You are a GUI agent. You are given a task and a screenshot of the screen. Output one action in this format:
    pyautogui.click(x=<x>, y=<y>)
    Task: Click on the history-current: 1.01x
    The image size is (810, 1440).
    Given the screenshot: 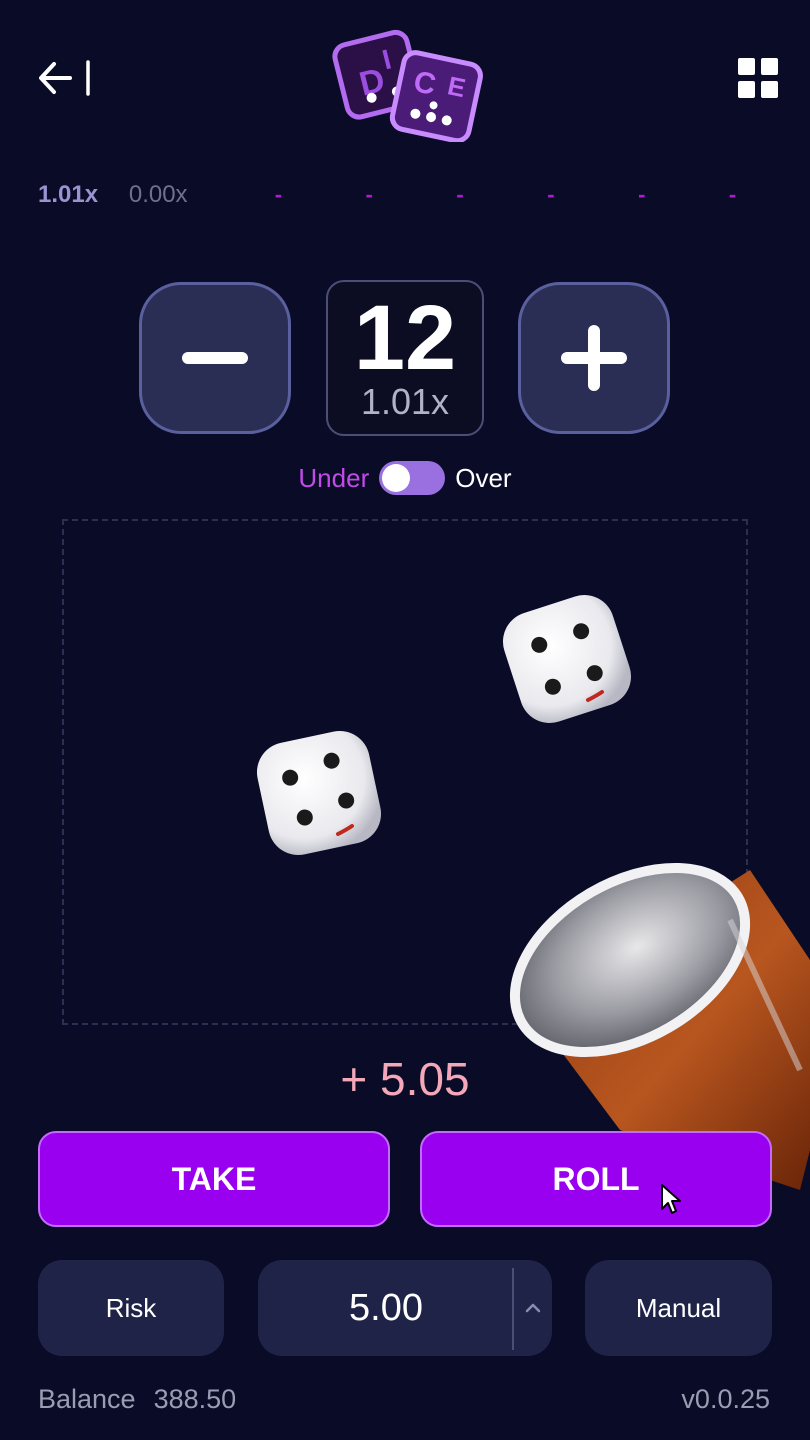 What is the action you would take?
    pyautogui.click(x=68, y=194)
    